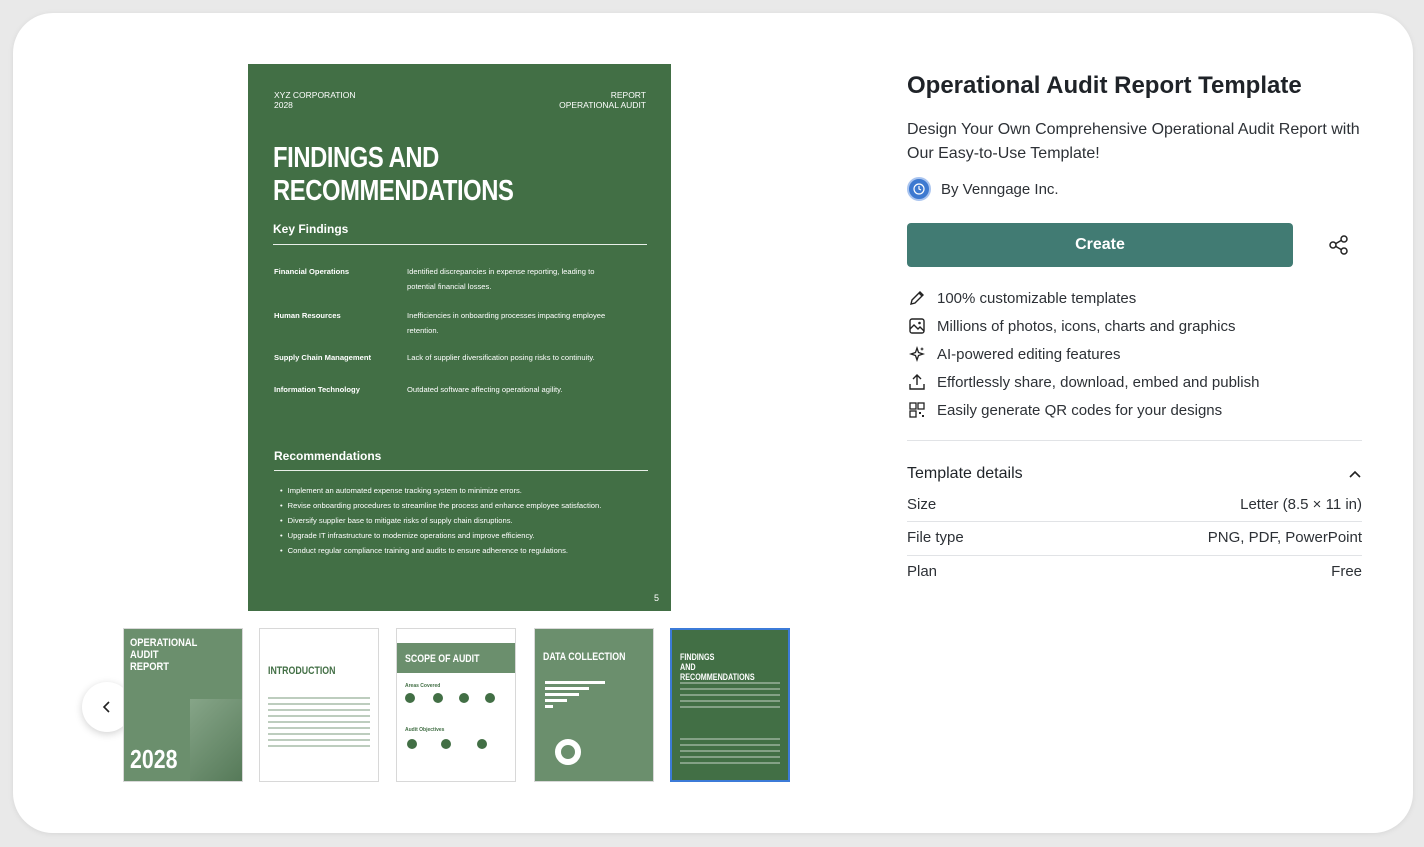 Image resolution: width=1424 pixels, height=847 pixels. I want to click on detail-label: Size, so click(922, 504).